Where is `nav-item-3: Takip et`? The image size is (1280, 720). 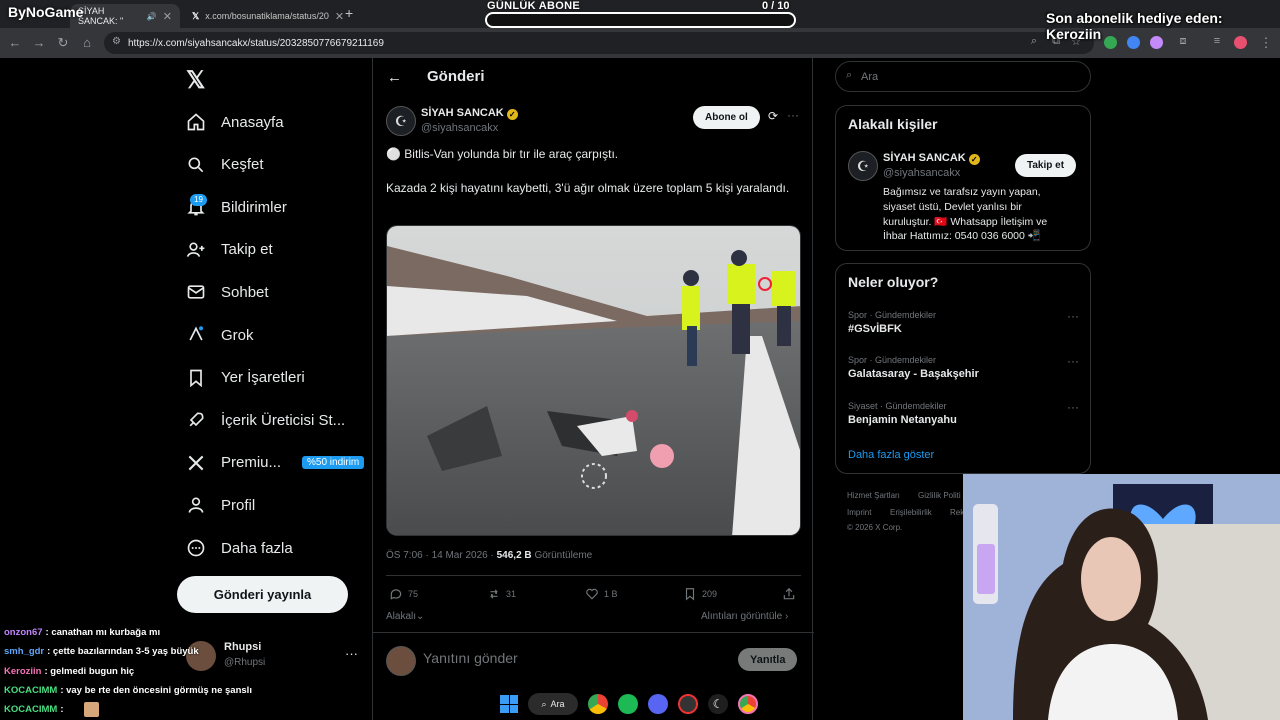
nav-item-3: Takip et is located at coordinates (229, 250).